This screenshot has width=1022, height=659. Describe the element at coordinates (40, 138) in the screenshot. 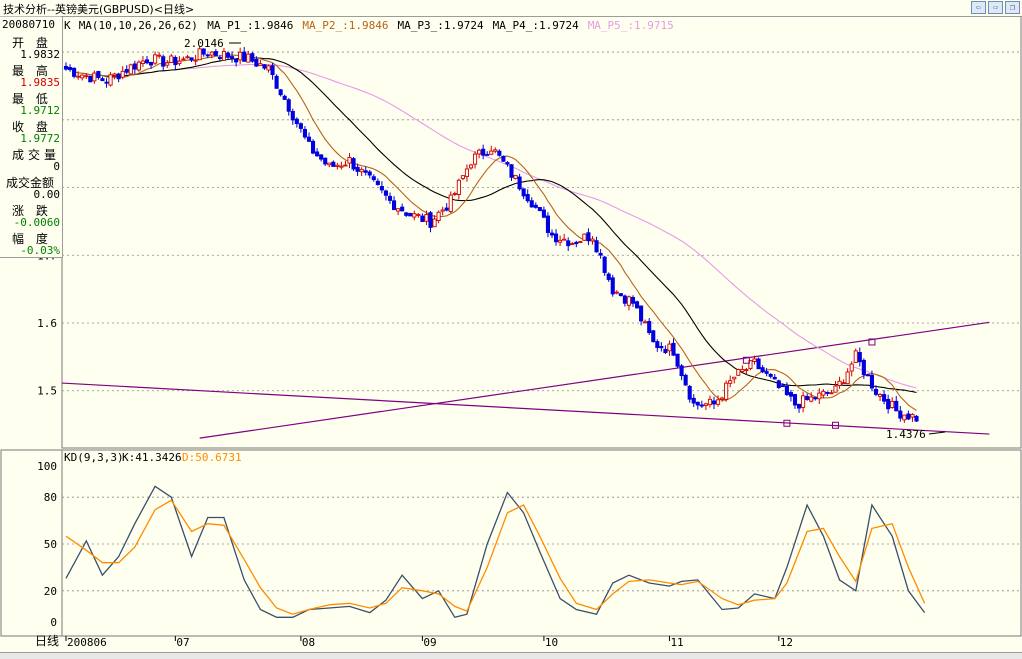

I see `info-value: 1.9772` at that location.